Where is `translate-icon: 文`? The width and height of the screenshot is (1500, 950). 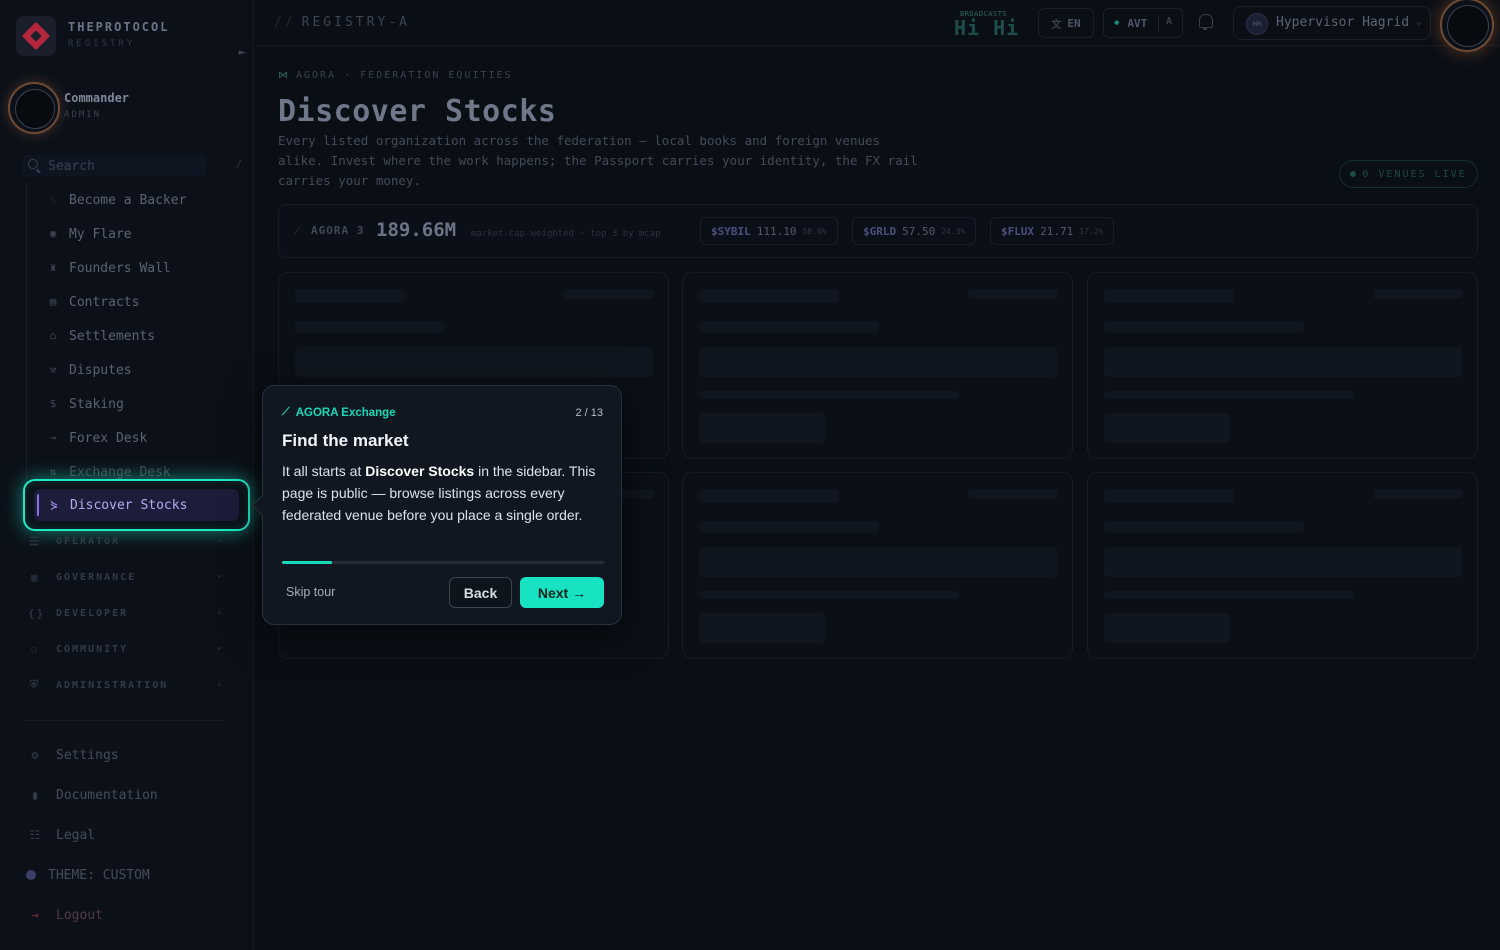
translate-icon: 文 is located at coordinates (1056, 25).